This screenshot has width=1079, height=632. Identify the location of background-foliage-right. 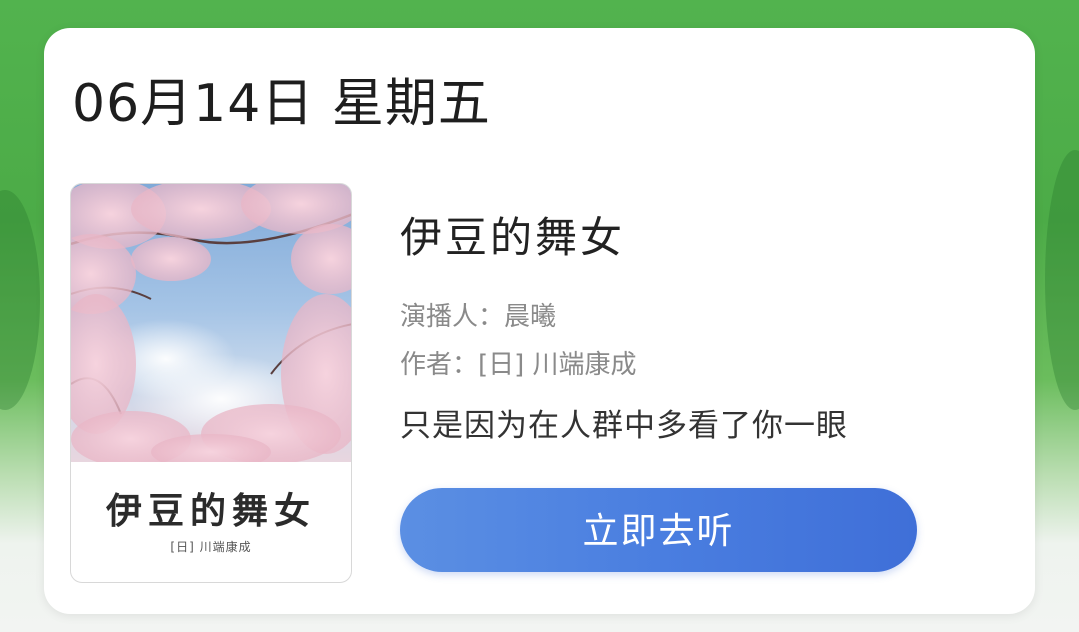
(1062, 280).